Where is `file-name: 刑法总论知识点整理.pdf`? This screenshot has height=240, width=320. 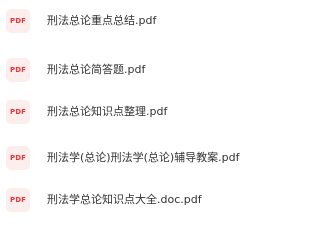
file-name: 刑法总论知识点整理.pdf is located at coordinates (107, 112).